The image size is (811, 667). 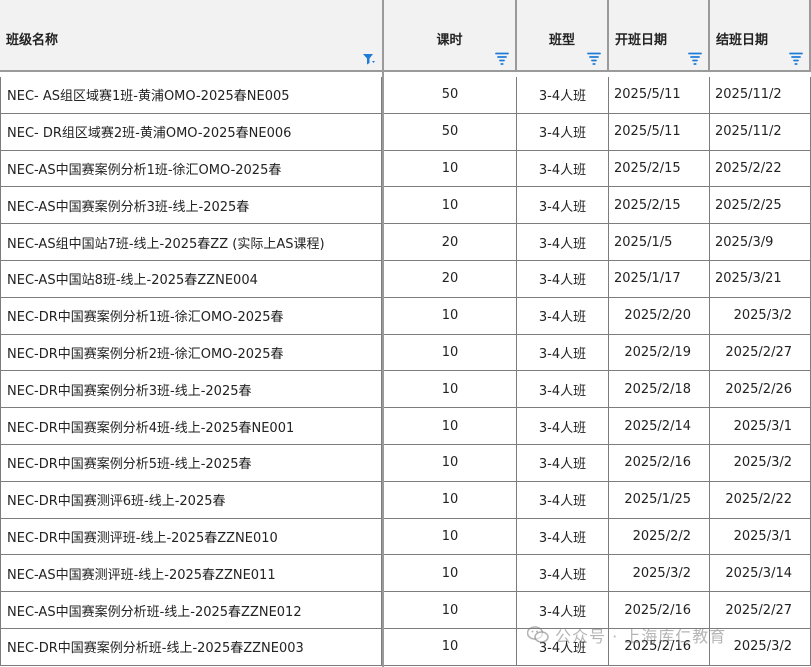 I want to click on class-name-cell: NEC-DR中国赛案例分析3班-线上-2025春, so click(x=191, y=390).